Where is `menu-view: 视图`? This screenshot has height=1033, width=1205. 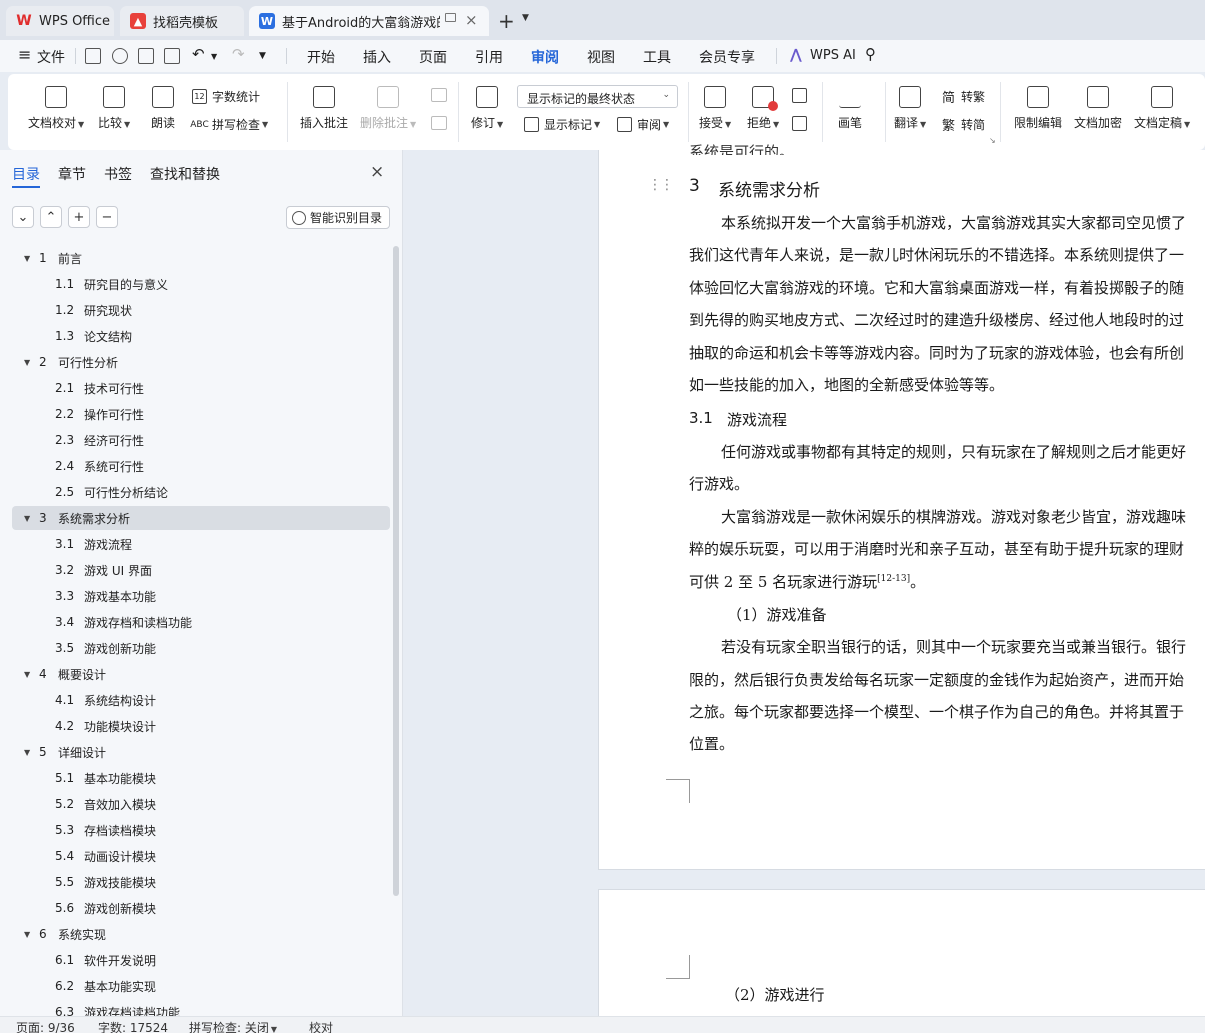 menu-view: 视图 is located at coordinates (601, 57).